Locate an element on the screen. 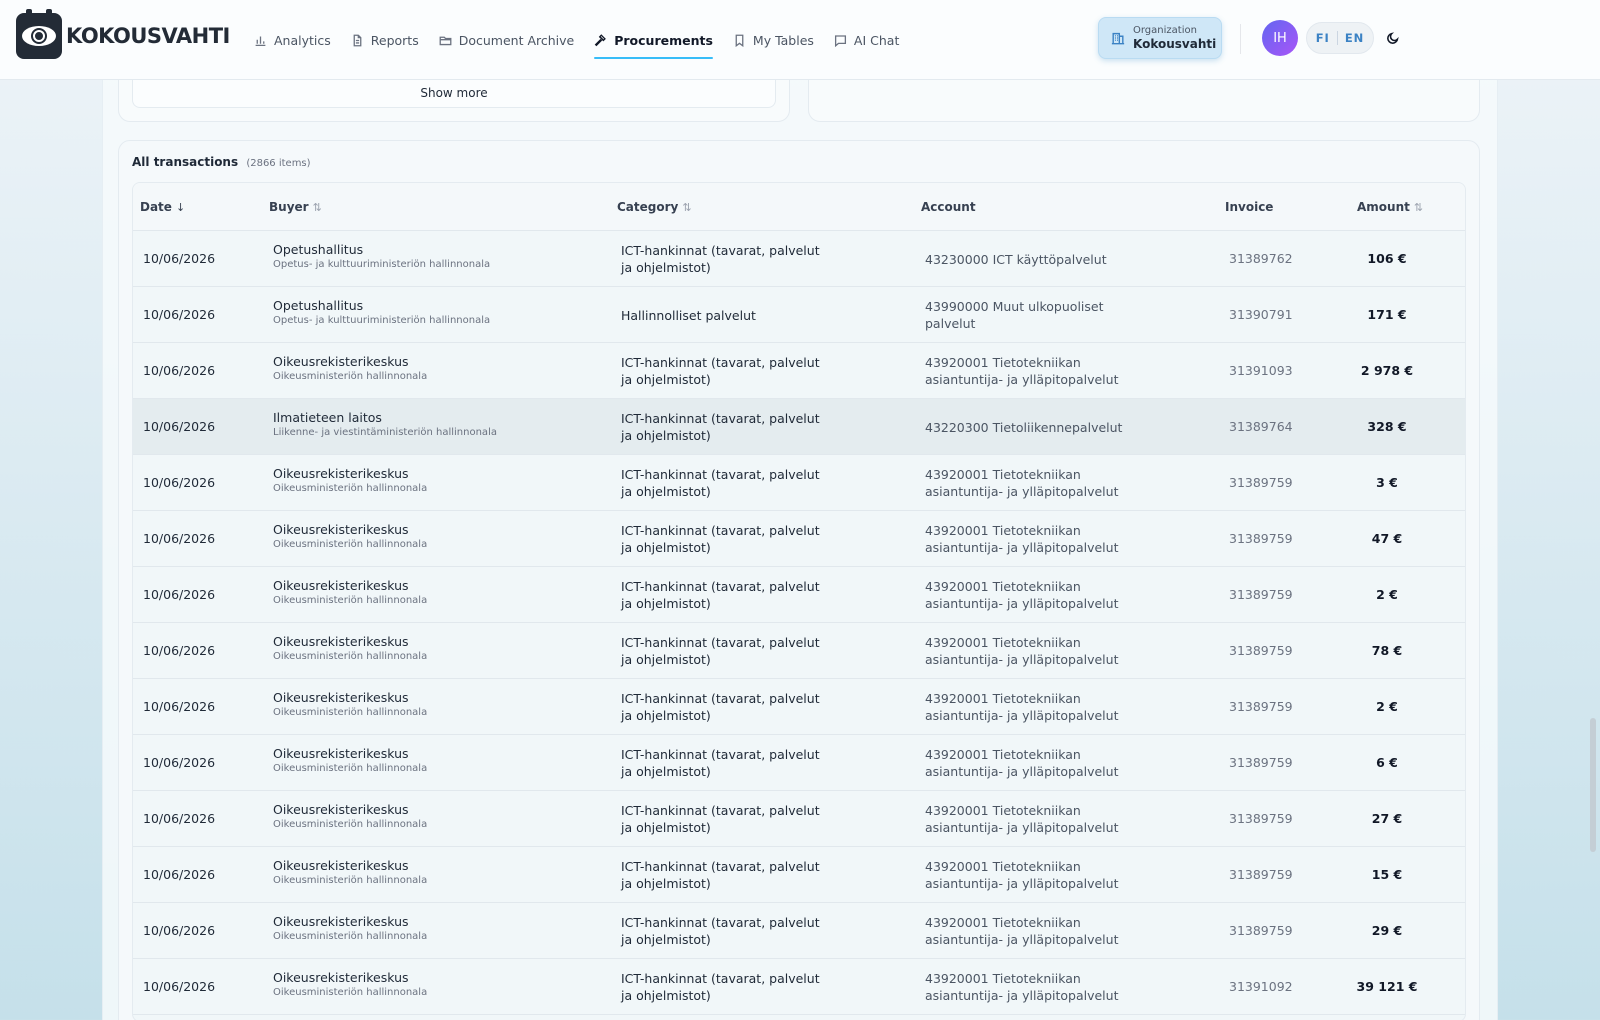 The width and height of the screenshot is (1600, 1020). buyer-name: Opetushallitus is located at coordinates (318, 249).